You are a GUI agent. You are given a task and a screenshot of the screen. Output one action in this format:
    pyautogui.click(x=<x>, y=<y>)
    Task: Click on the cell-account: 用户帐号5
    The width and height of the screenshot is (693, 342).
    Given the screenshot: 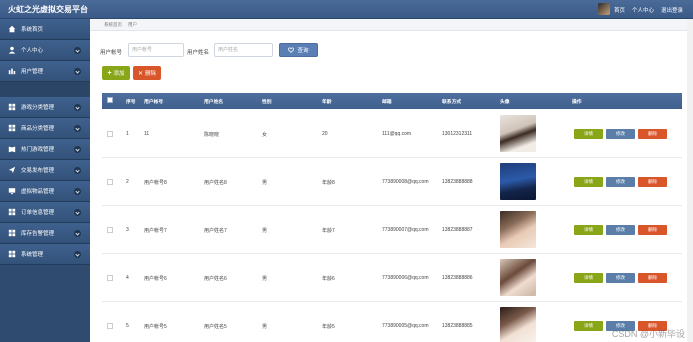 What is the action you would take?
    pyautogui.click(x=155, y=327)
    